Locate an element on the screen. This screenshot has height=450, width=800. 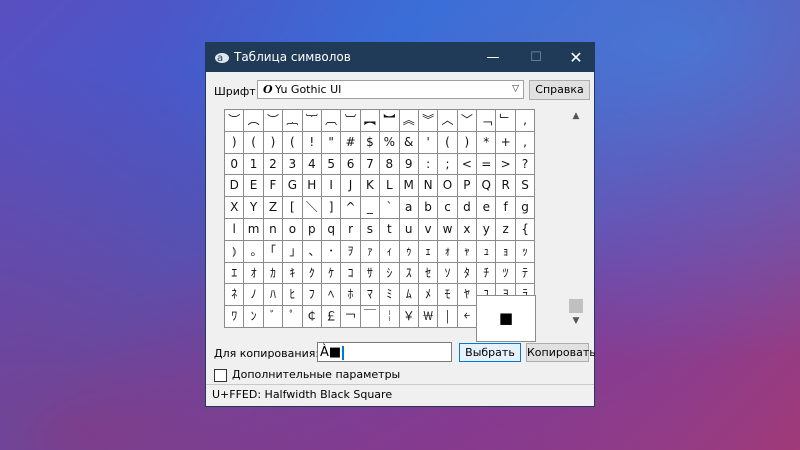
character-cell: 6 is located at coordinates (351, 164).